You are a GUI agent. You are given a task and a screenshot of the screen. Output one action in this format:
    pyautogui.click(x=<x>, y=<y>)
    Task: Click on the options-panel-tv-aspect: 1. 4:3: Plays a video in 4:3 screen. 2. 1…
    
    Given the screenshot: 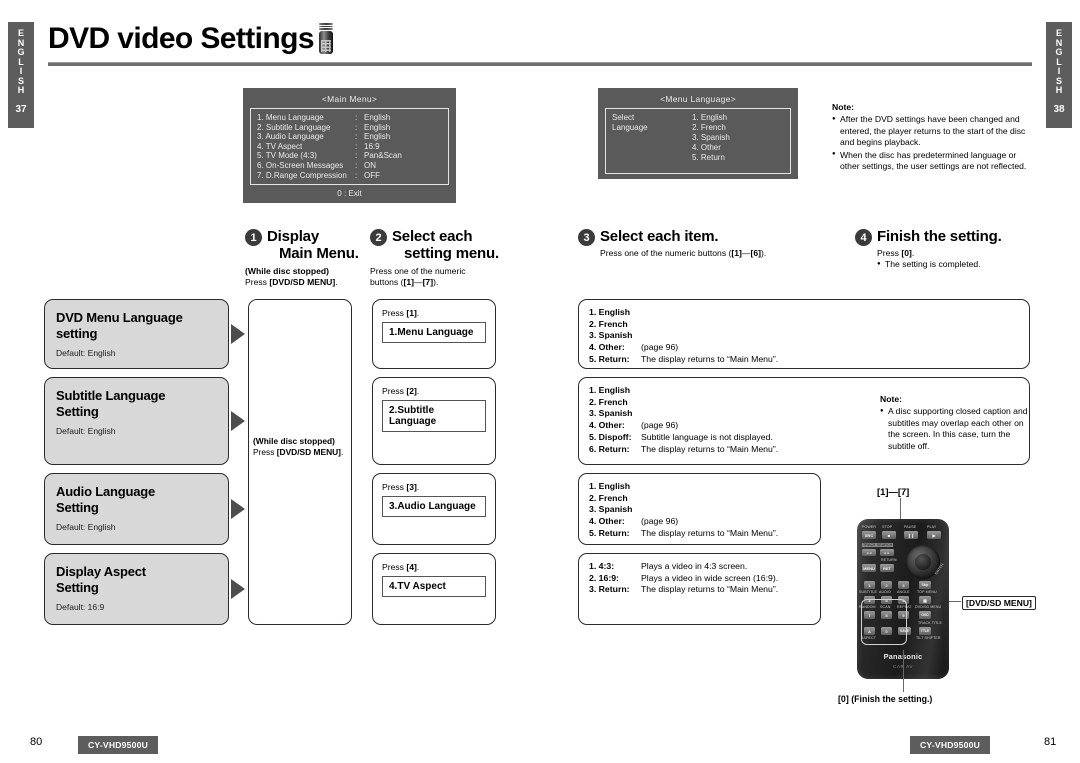 What is the action you would take?
    pyautogui.click(x=699, y=589)
    